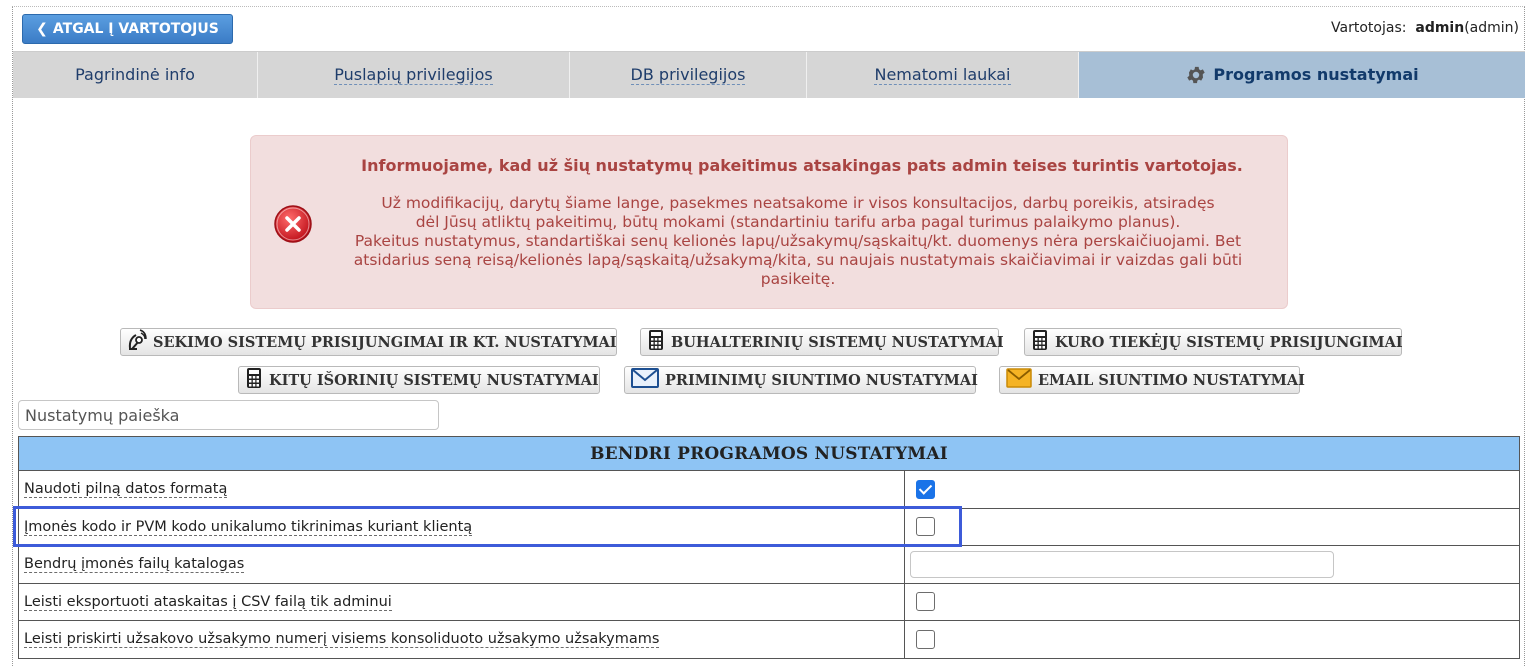 The width and height of the screenshot is (1532, 666). I want to click on tab-label: Nematomi laukai, so click(942, 74).